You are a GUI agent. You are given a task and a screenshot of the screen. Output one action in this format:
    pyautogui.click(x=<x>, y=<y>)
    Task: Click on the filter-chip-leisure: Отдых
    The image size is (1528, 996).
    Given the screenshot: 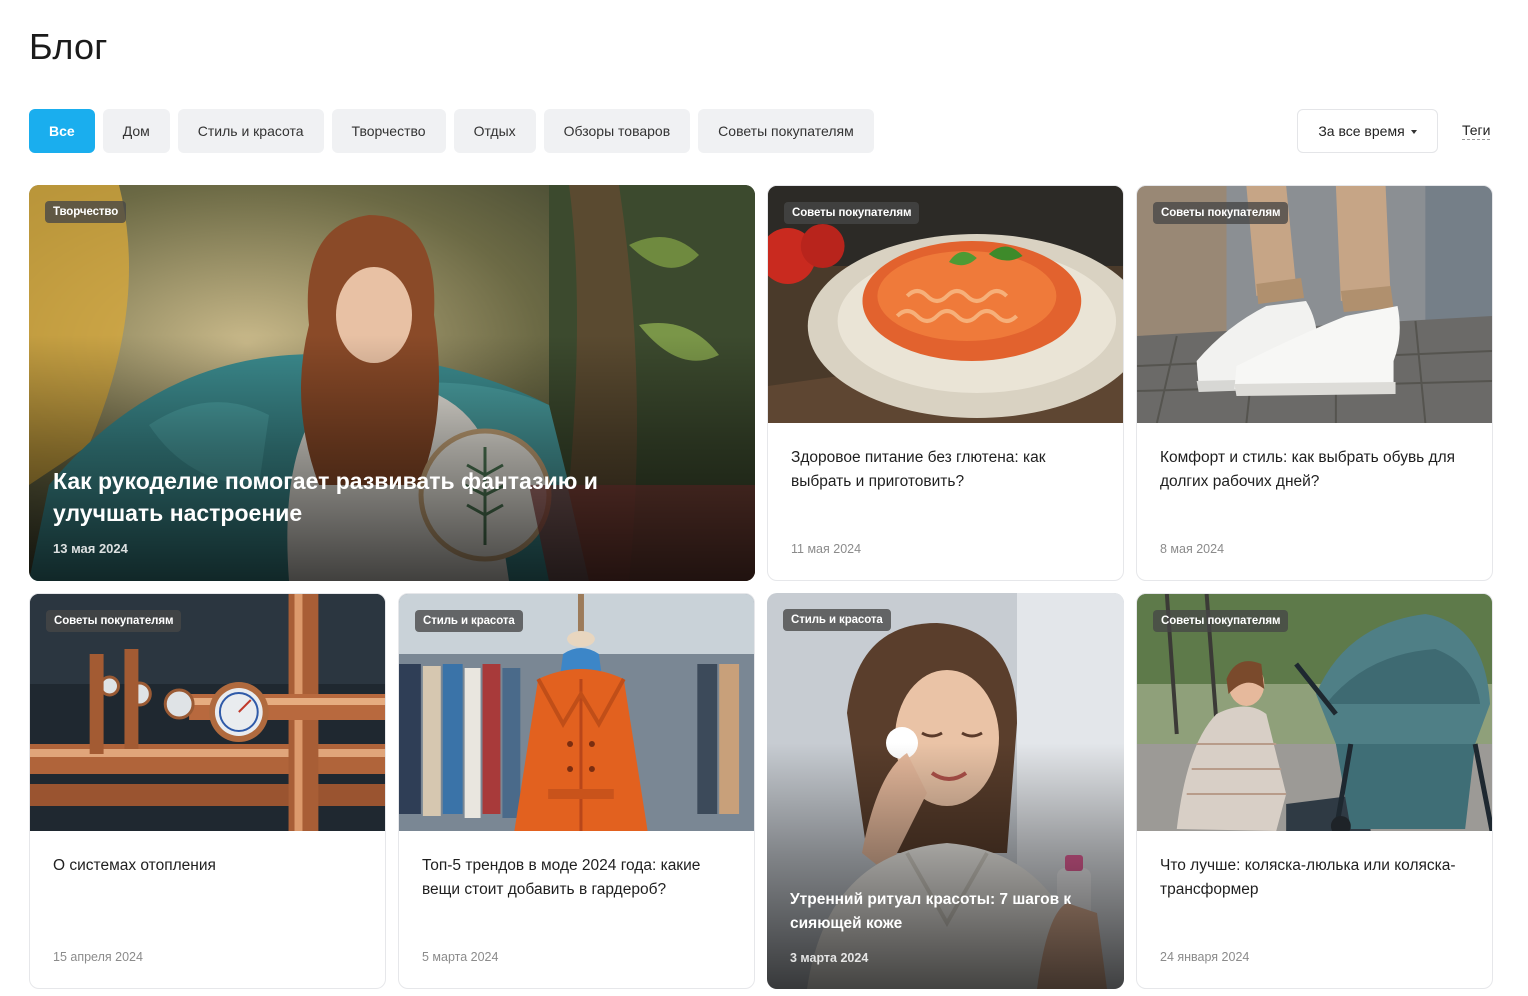 What is the action you would take?
    pyautogui.click(x=494, y=131)
    